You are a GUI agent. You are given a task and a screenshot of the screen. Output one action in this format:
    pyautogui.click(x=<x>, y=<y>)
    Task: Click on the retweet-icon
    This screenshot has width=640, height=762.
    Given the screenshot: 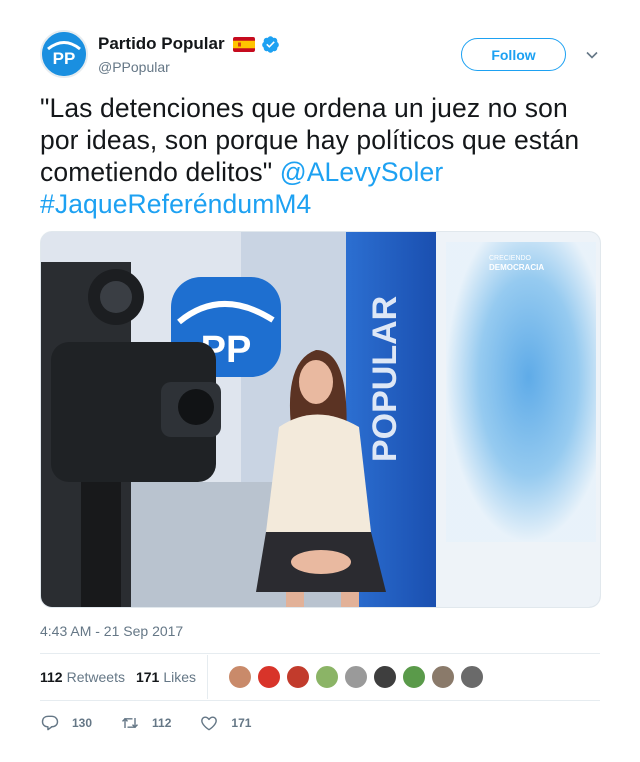 What is the action you would take?
    pyautogui.click(x=130, y=723)
    